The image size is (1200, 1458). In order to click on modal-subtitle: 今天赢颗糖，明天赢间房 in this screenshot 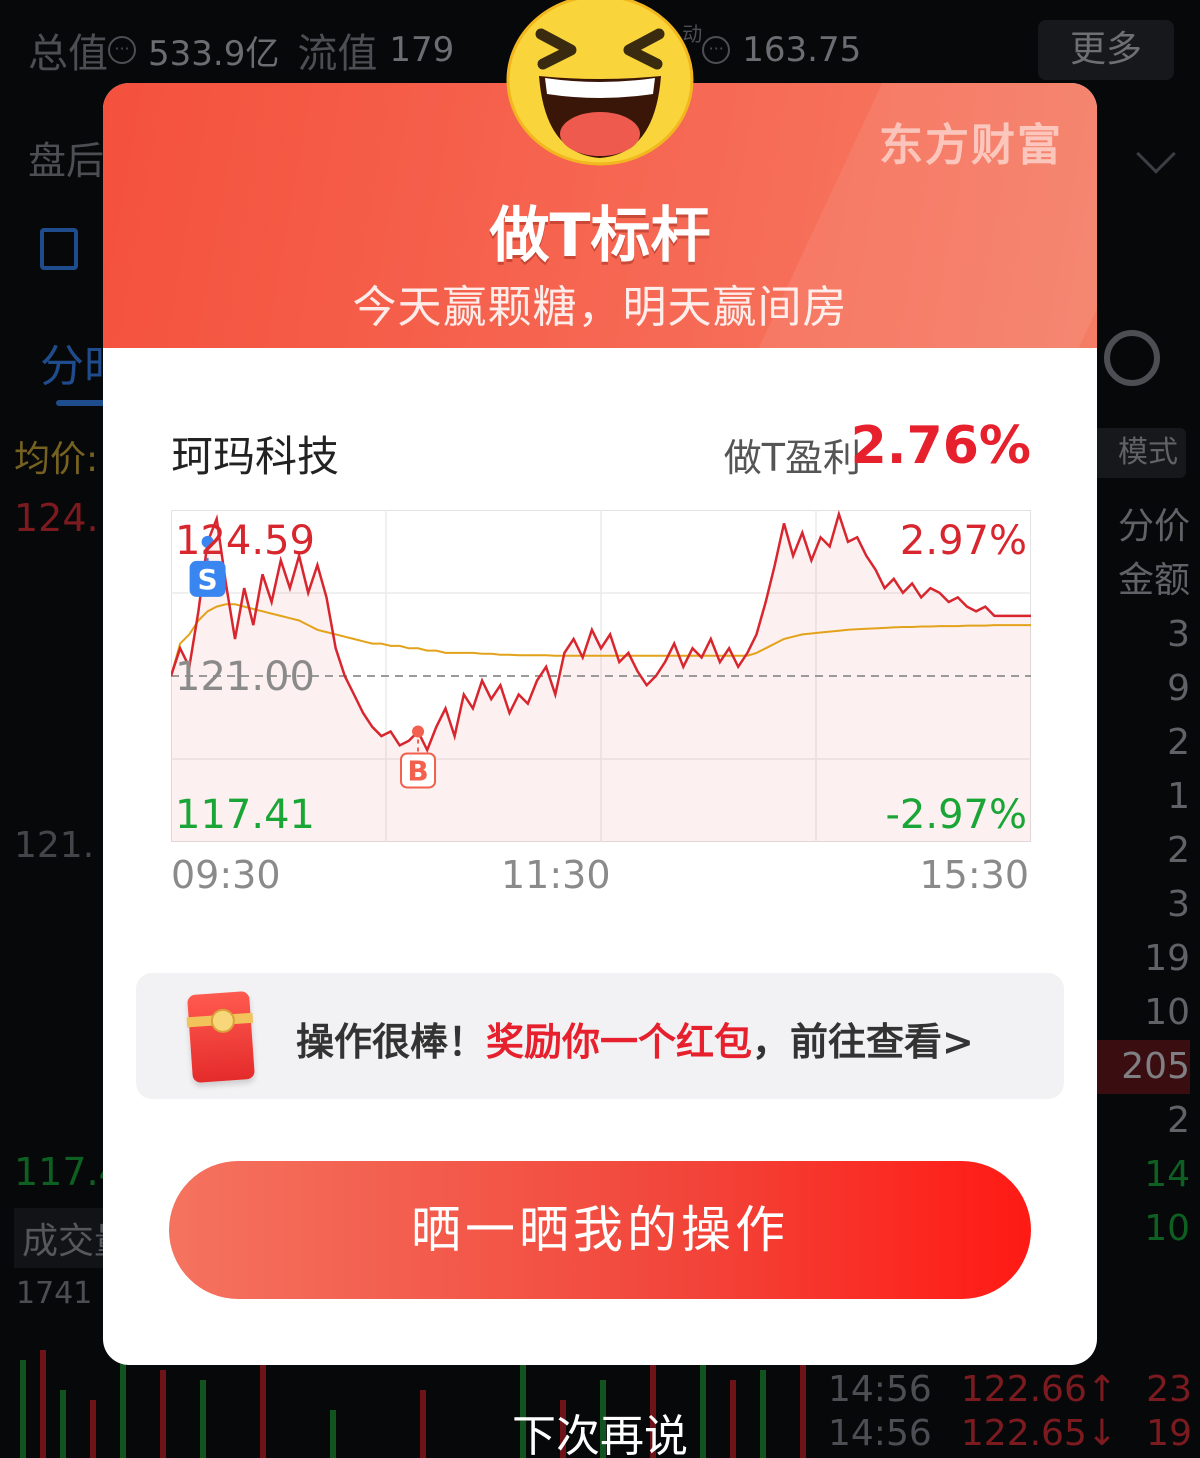, I will do `click(600, 307)`.